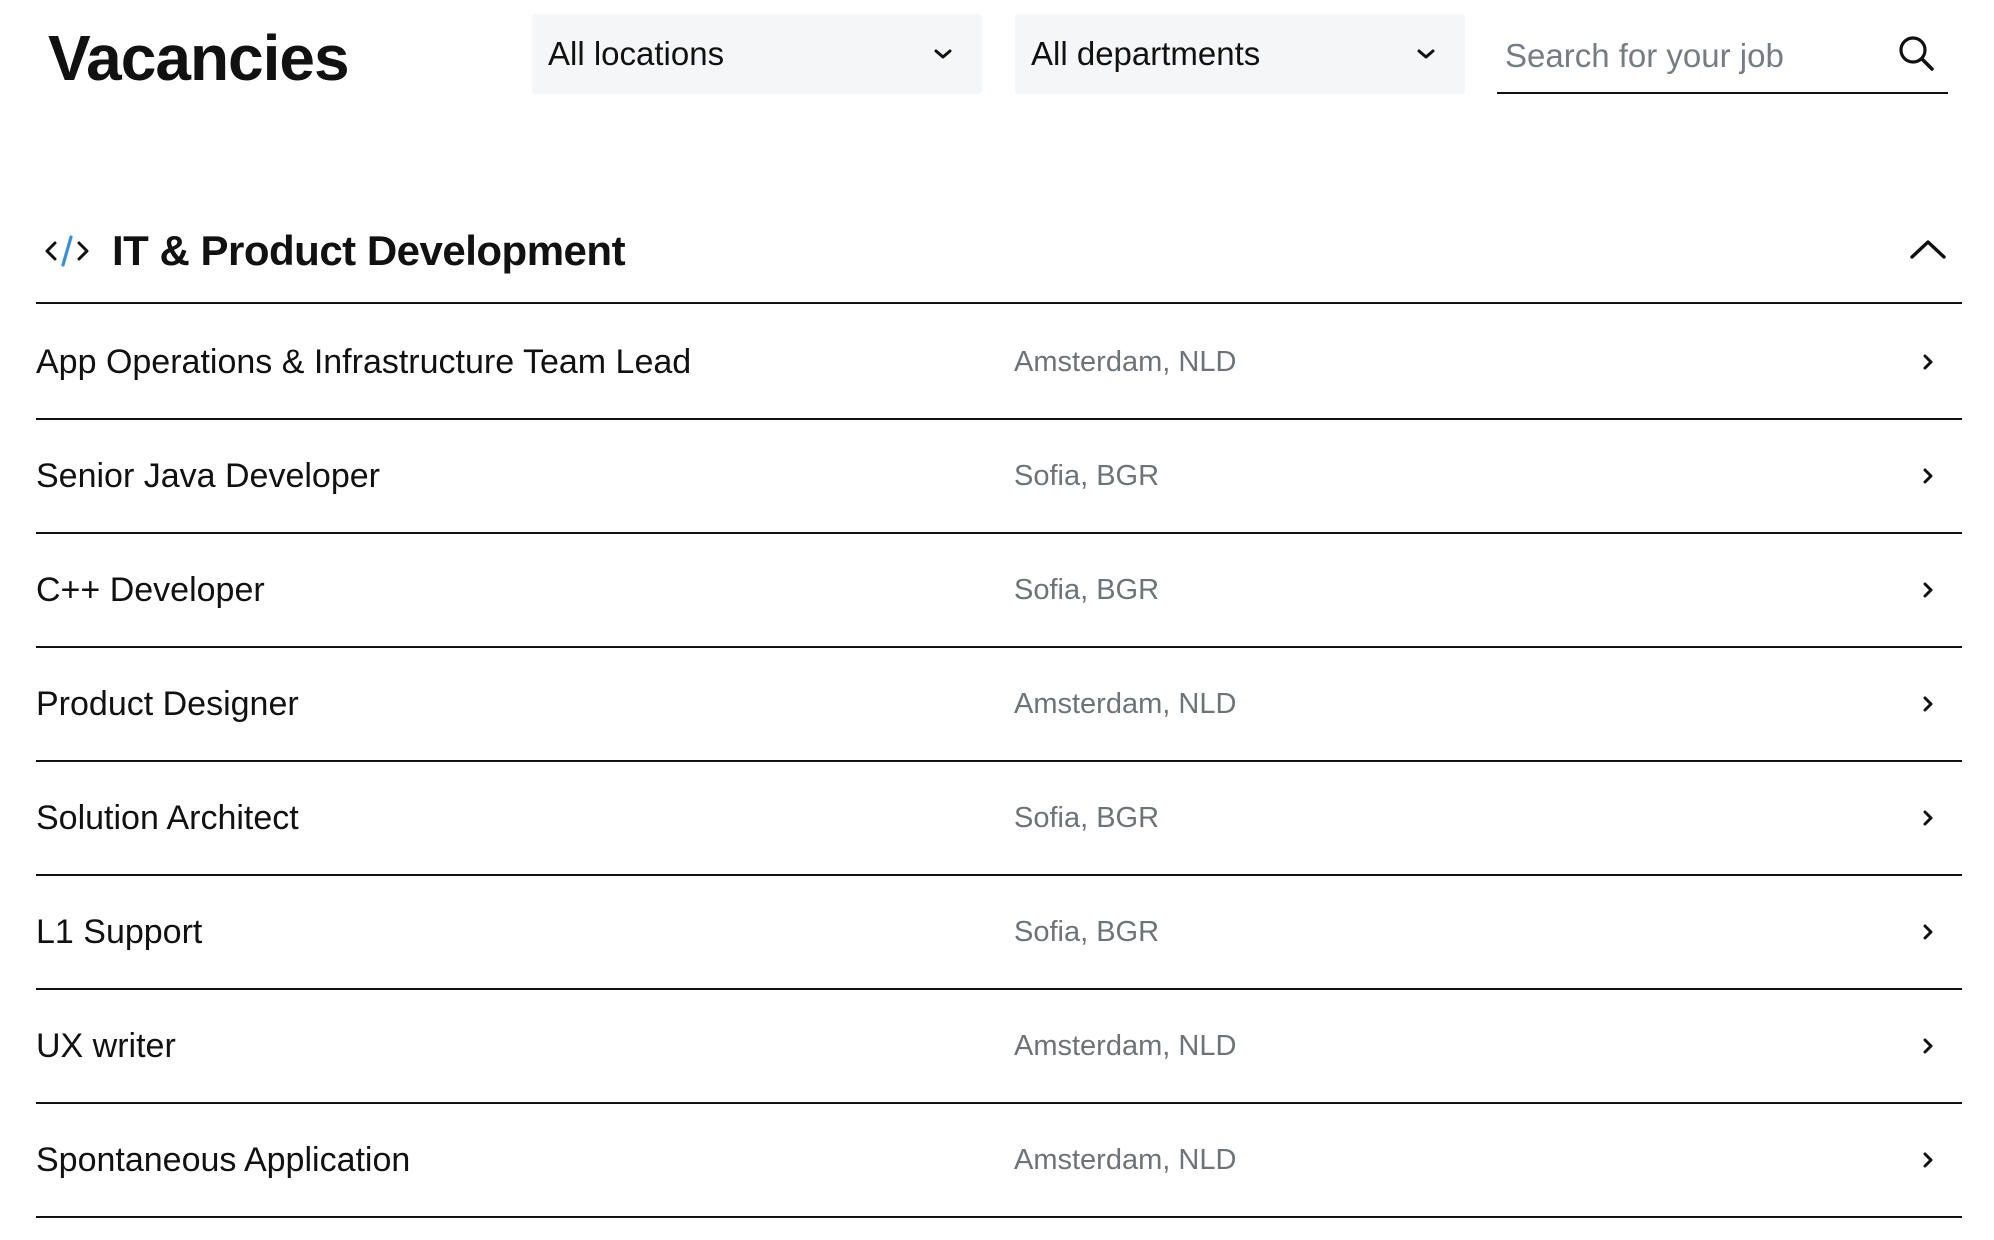 The width and height of the screenshot is (1994, 1240). Describe the element at coordinates (106, 1045) in the screenshot. I see `job-title: UX writer` at that location.